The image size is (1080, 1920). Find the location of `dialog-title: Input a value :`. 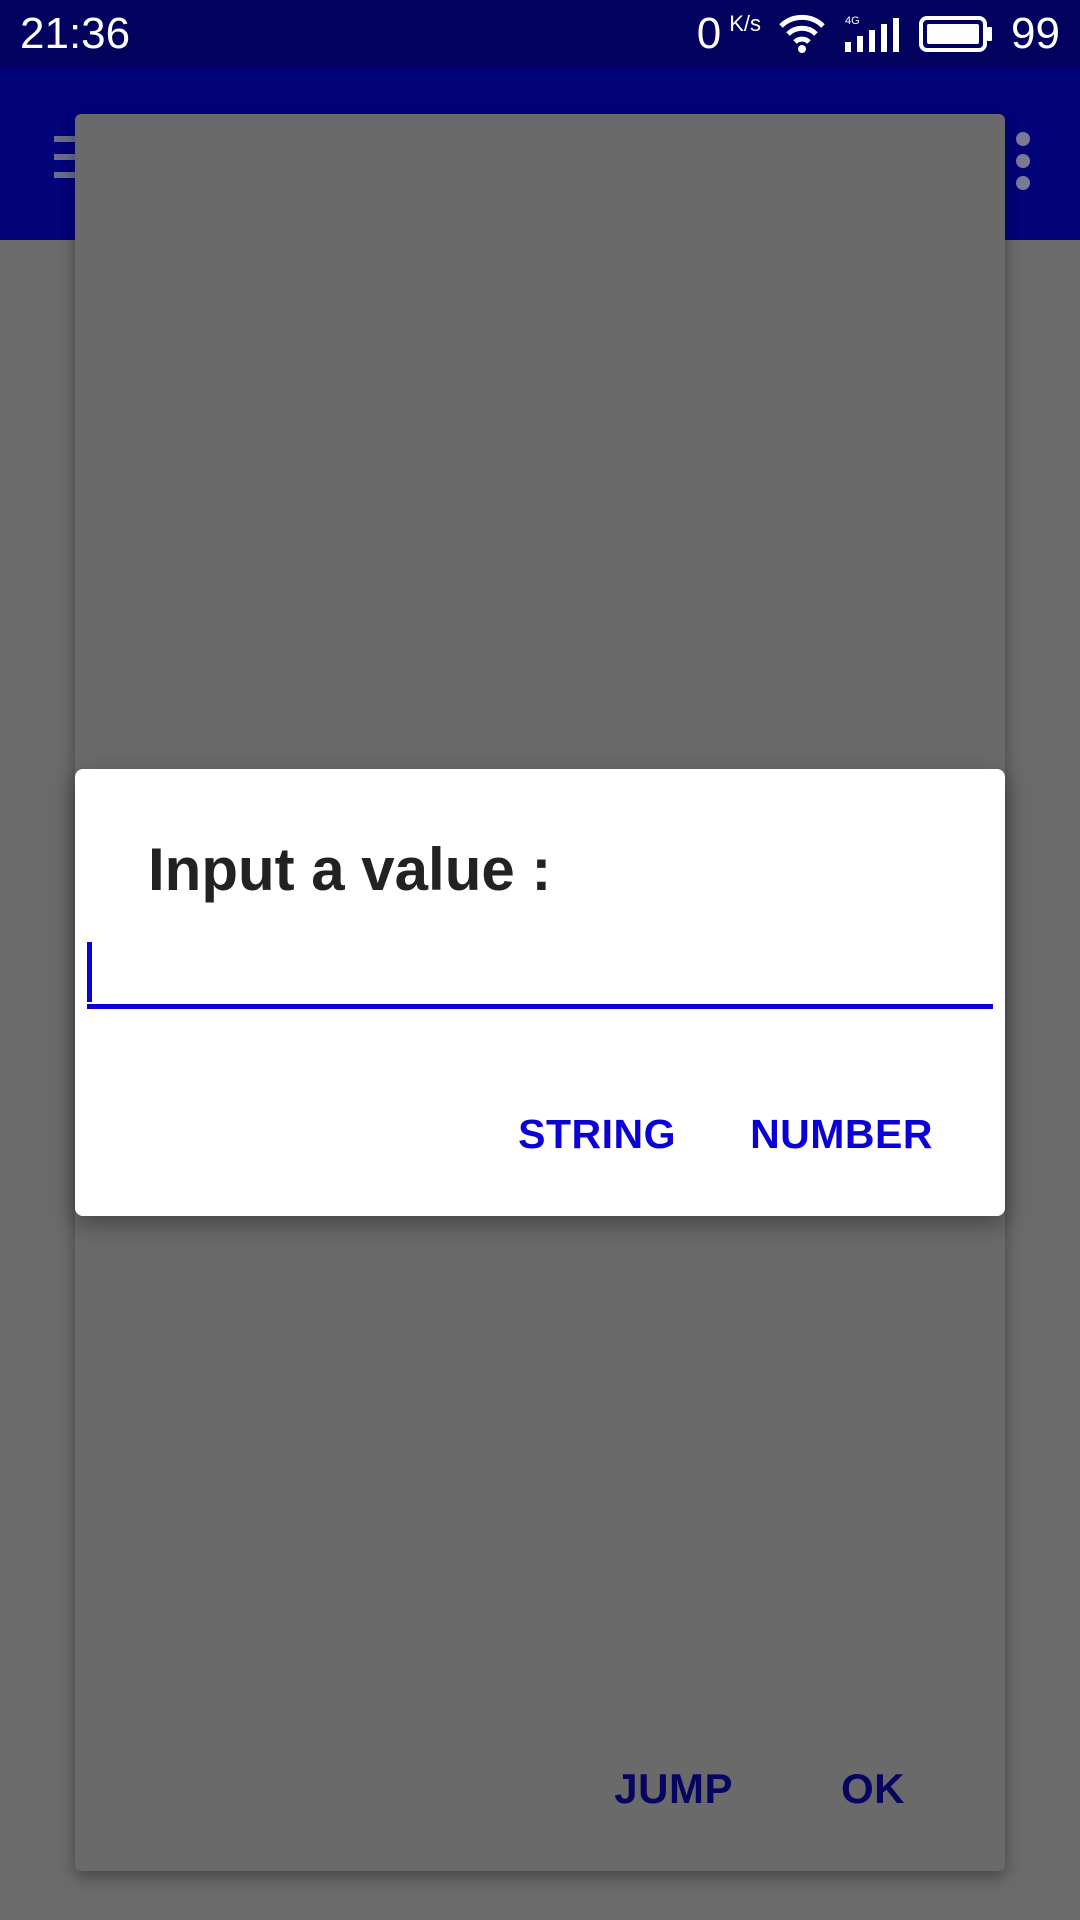

dialog-title: Input a value : is located at coordinates (350, 869).